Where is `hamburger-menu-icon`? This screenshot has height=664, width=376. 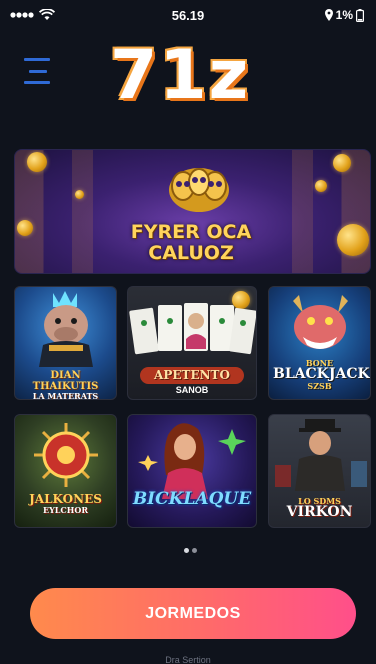
hamburger-menu-icon is located at coordinates (37, 71).